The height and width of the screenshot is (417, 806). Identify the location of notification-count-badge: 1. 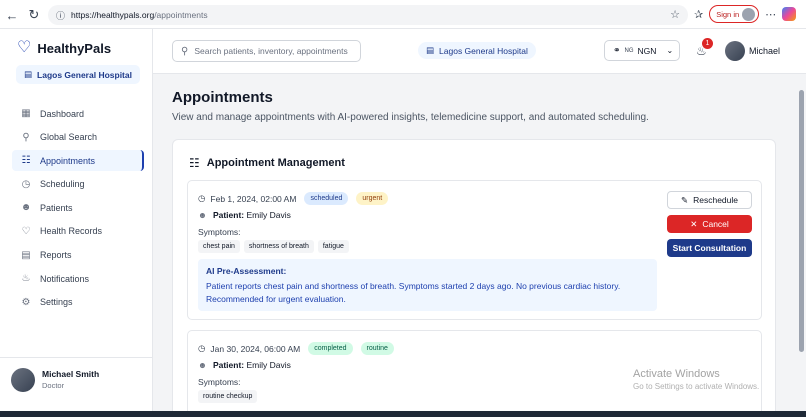
(707, 43).